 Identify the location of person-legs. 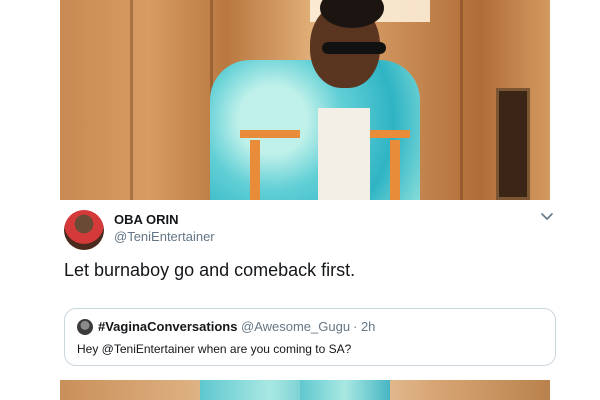
(345, 390).